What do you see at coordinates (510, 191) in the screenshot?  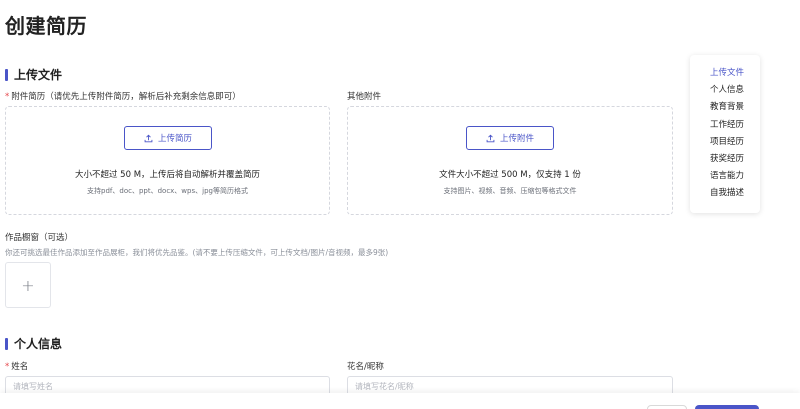 I see `other-dropzone-sub-text: 支持图片、视频、音频、压缩包等格式文件` at bounding box center [510, 191].